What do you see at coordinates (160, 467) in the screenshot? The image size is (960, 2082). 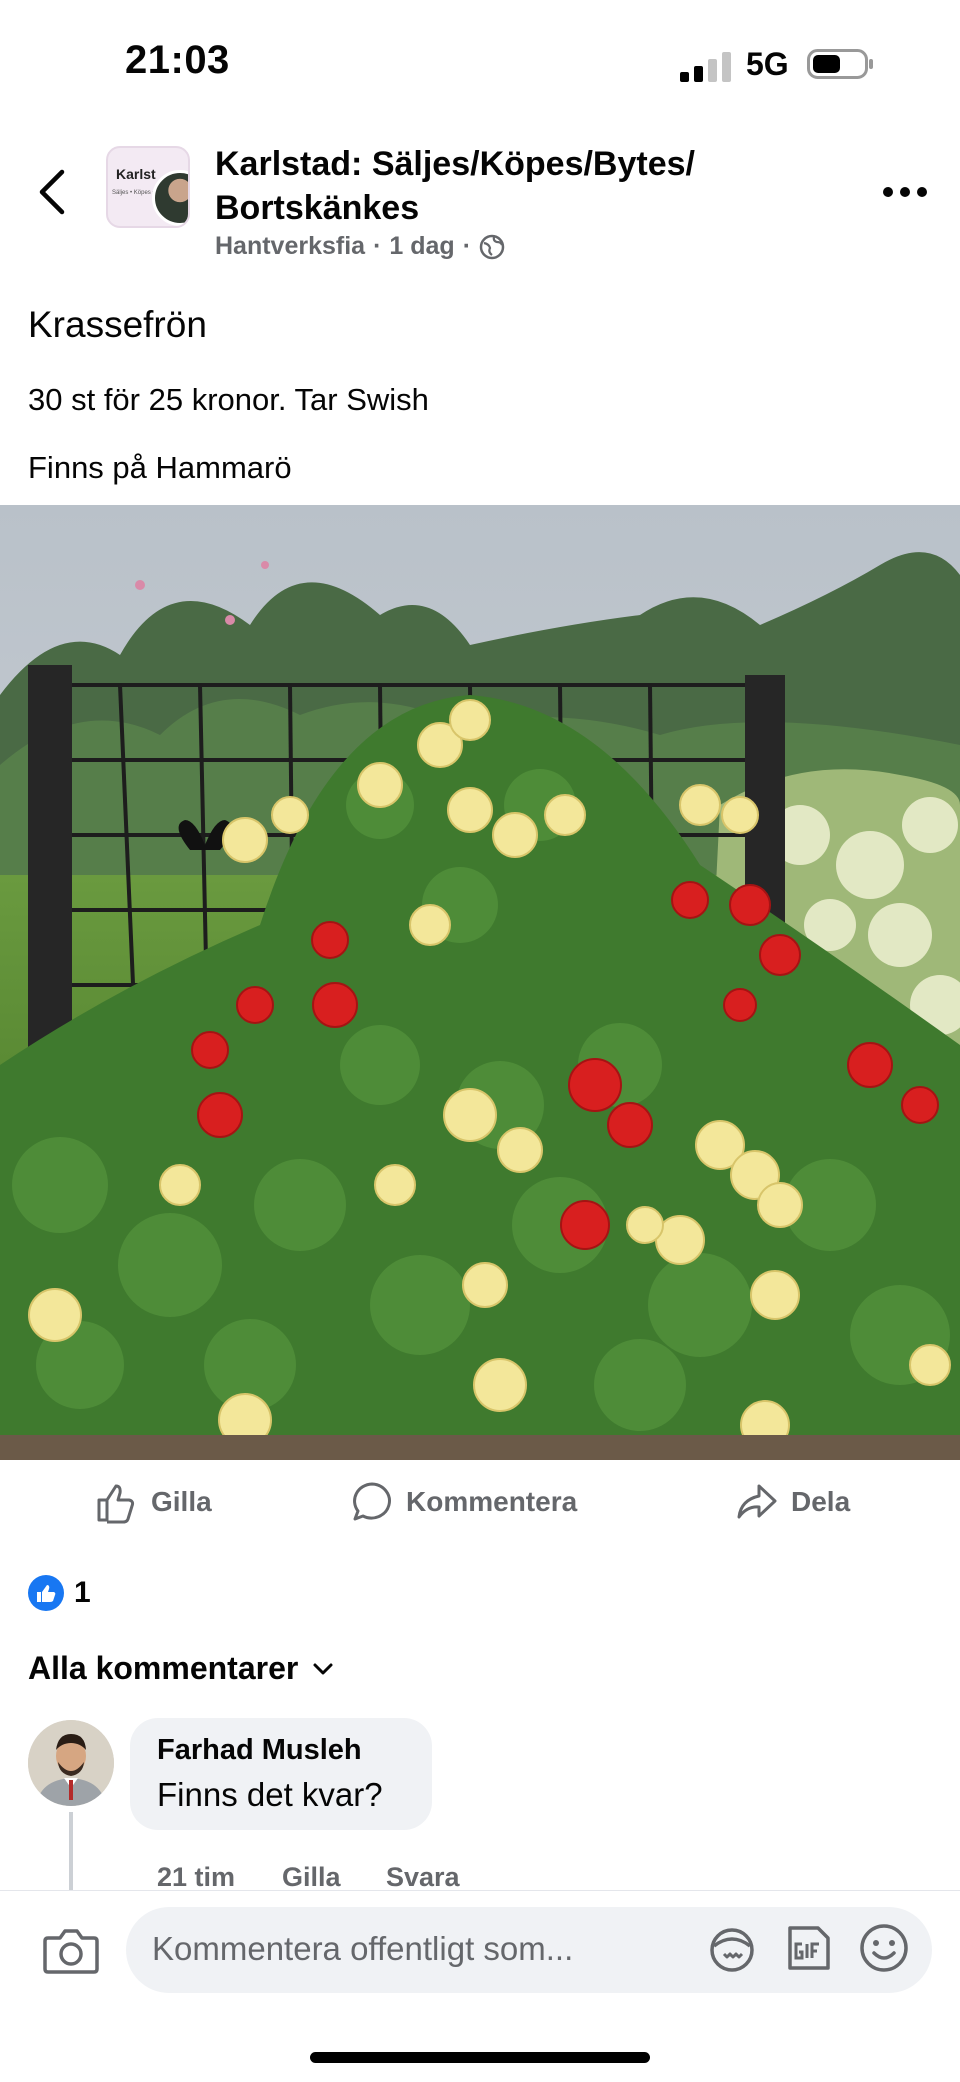 I see `post-text-line: Finns på Hammarö` at bounding box center [160, 467].